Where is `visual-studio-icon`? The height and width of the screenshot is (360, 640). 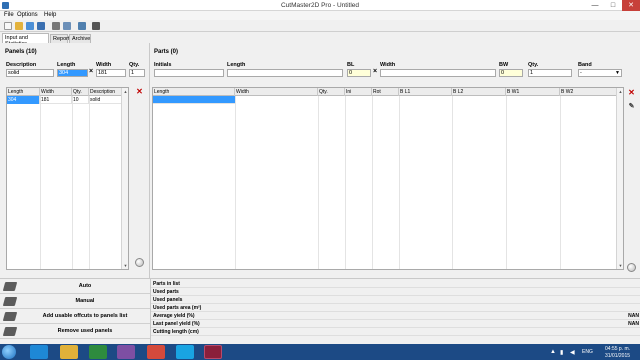
visual-studio-icon is located at coordinates (126, 352).